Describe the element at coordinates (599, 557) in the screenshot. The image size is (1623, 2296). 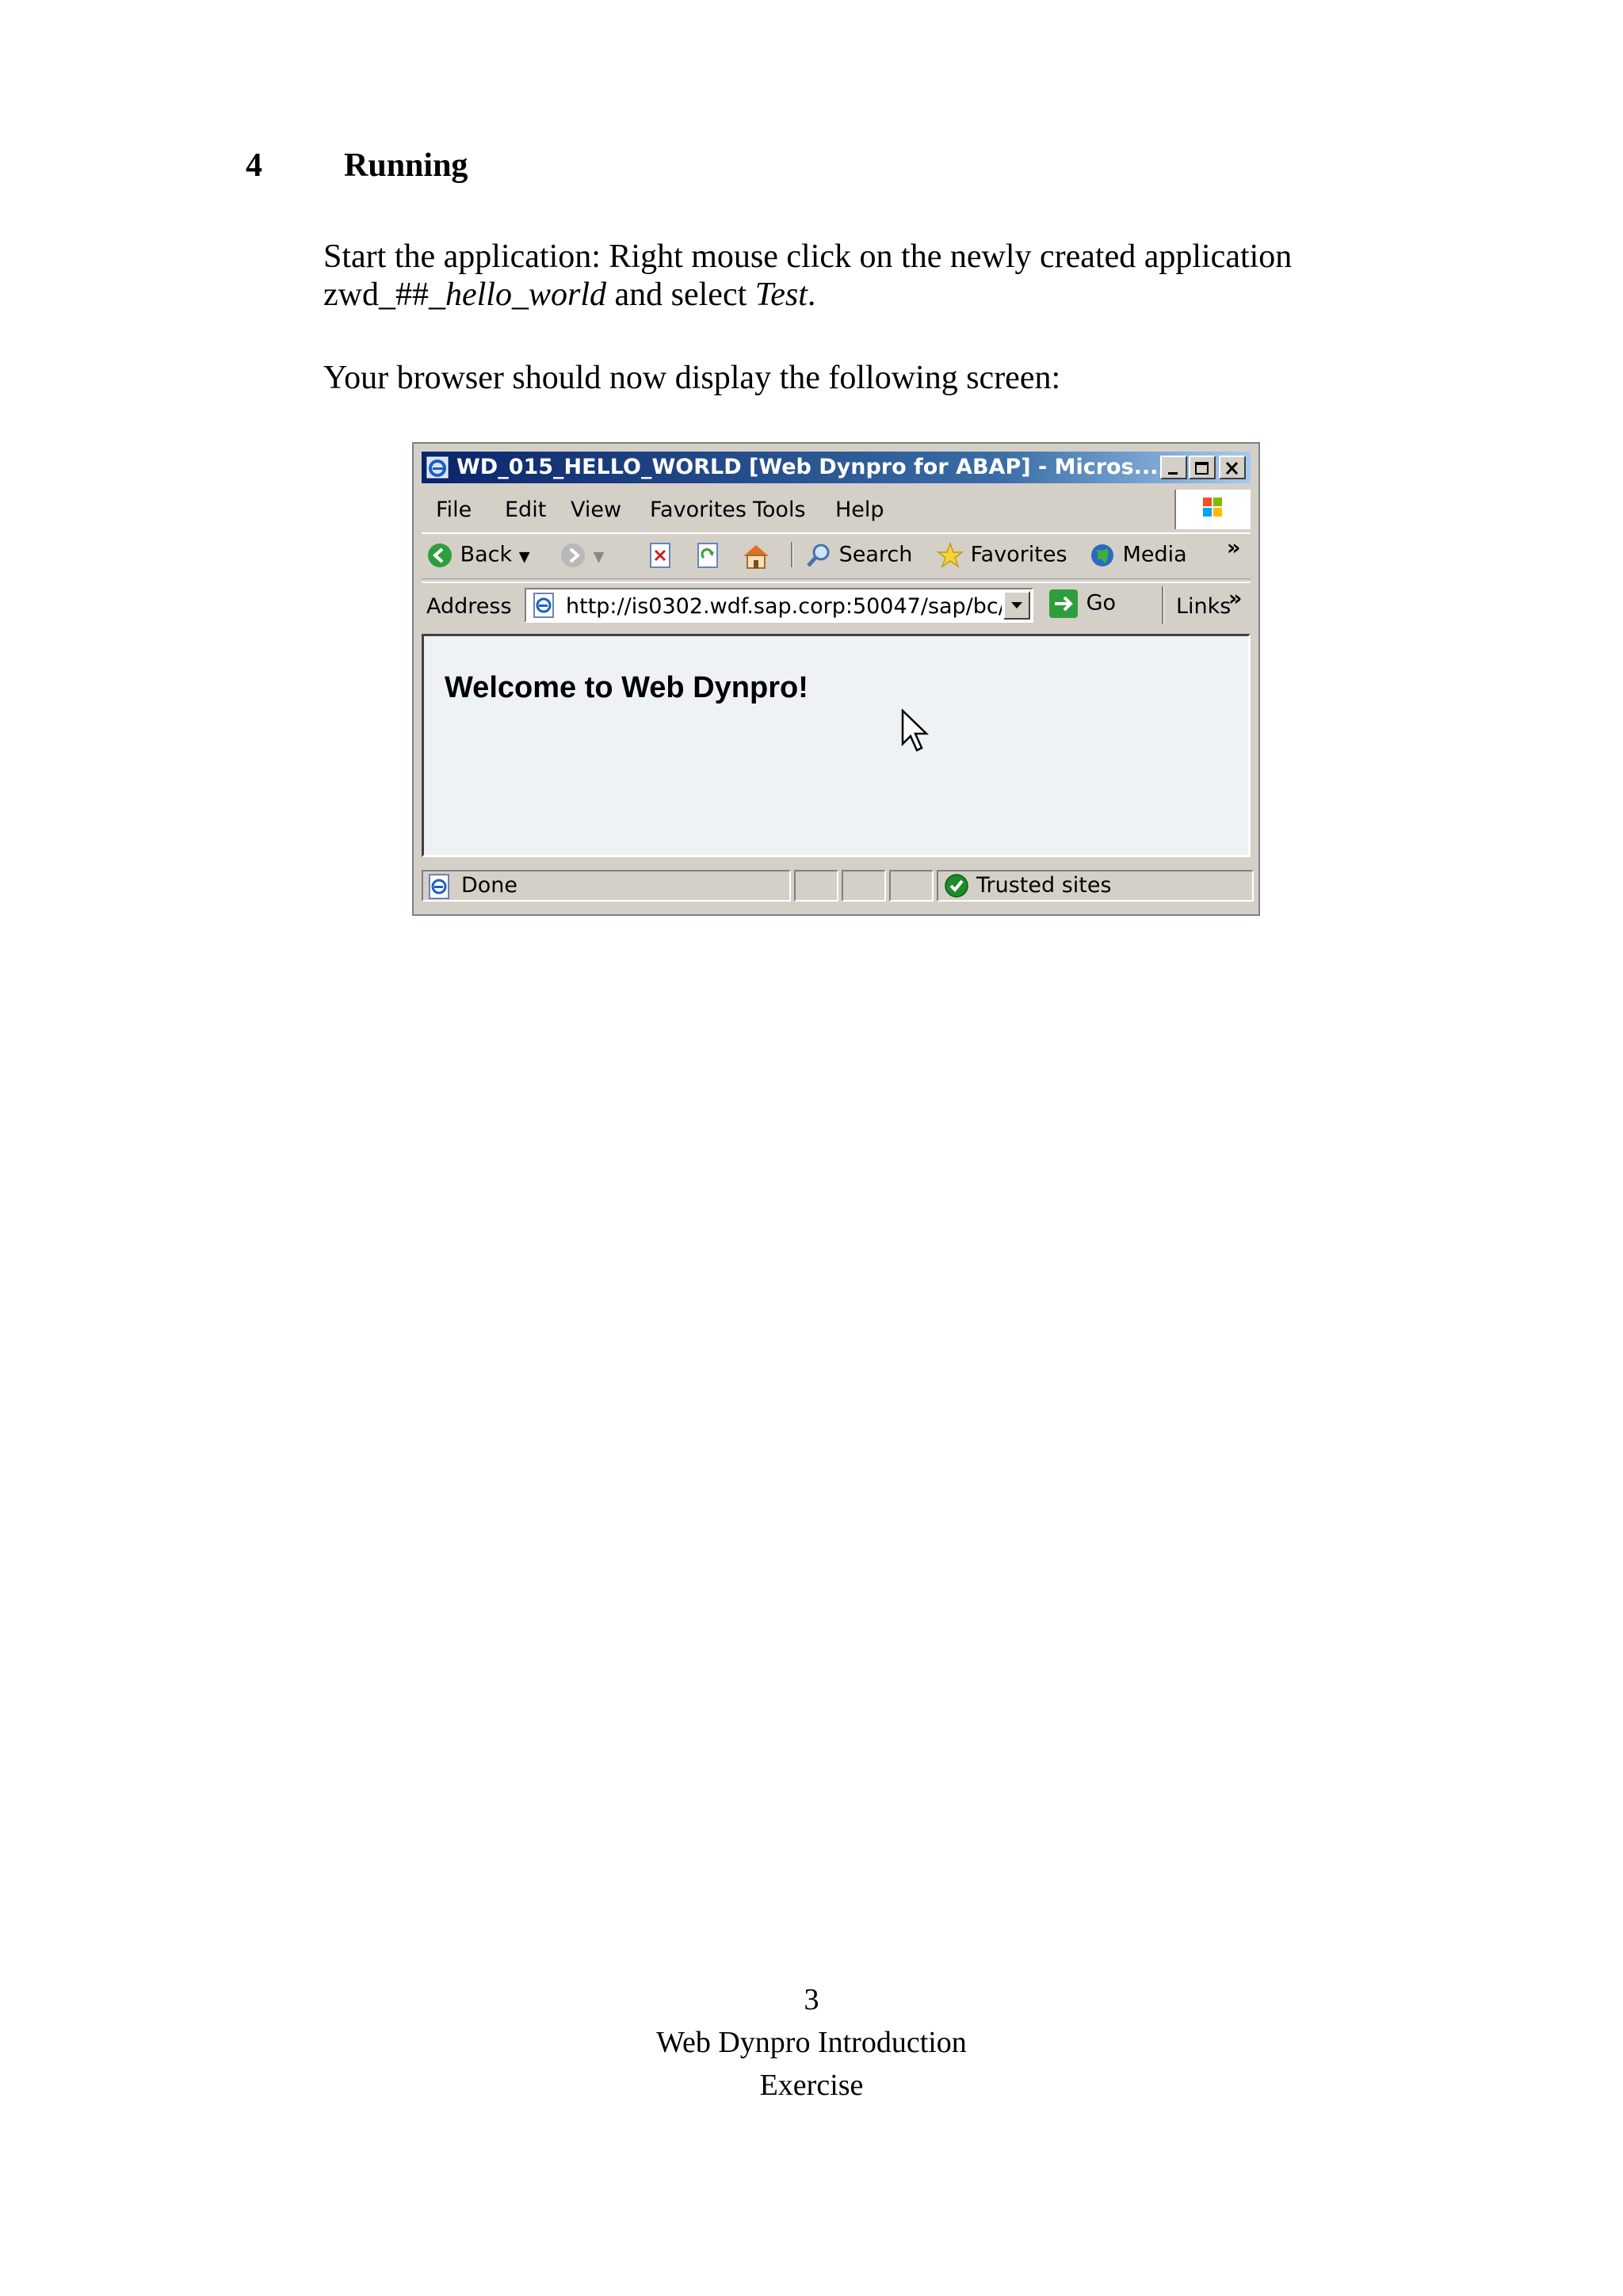
I see `forward-dropdown-icon: ▼` at that location.